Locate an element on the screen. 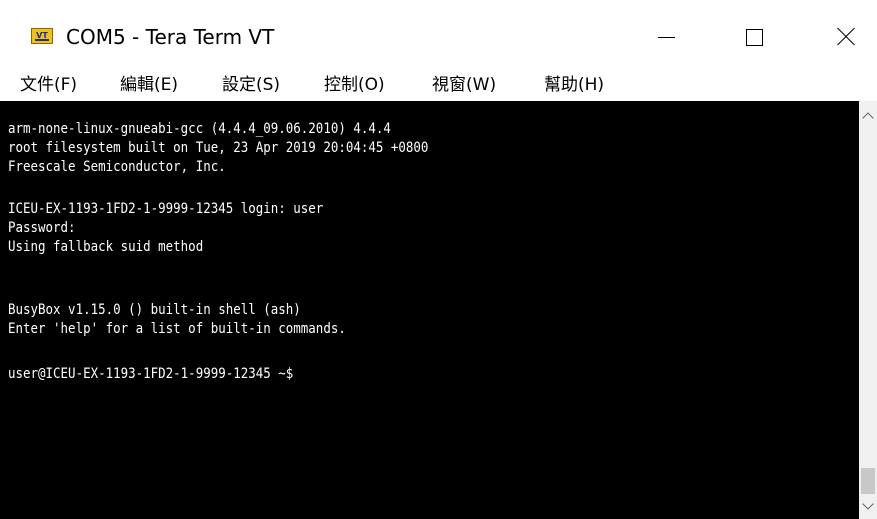 Image resolution: width=877 pixels, height=519 pixels. menu-control: 控制(O) is located at coordinates (354, 82).